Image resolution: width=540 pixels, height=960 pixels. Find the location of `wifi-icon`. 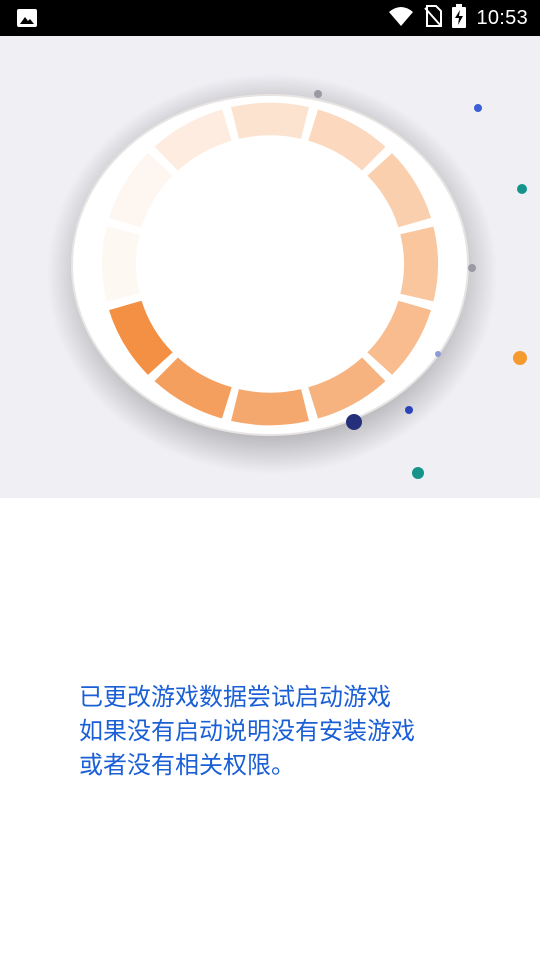

wifi-icon is located at coordinates (401, 18).